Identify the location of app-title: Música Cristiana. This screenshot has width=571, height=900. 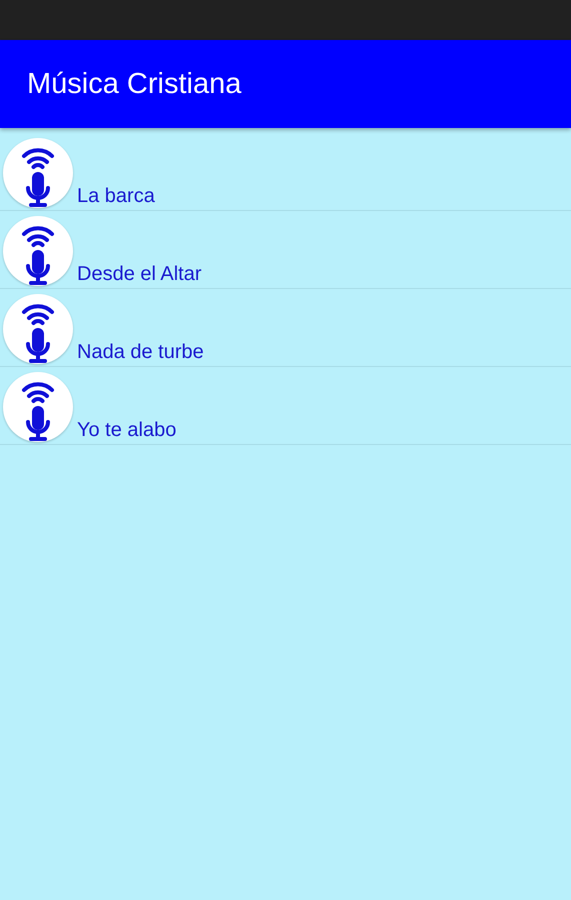
(134, 84).